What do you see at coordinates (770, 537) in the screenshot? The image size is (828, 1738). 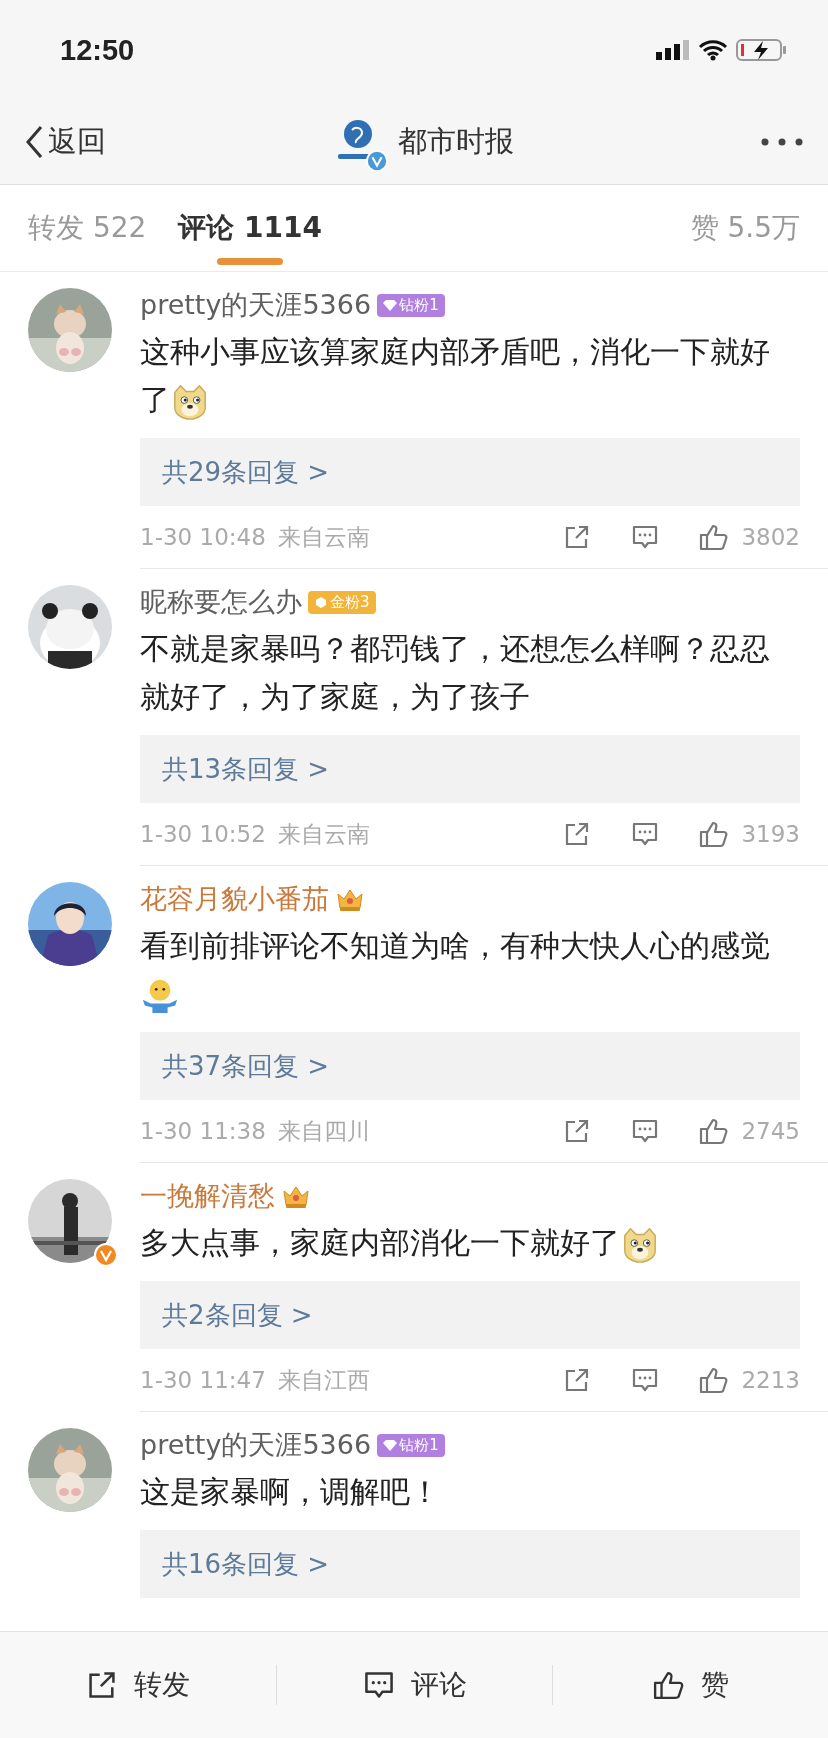 I see `like-count: 3802` at bounding box center [770, 537].